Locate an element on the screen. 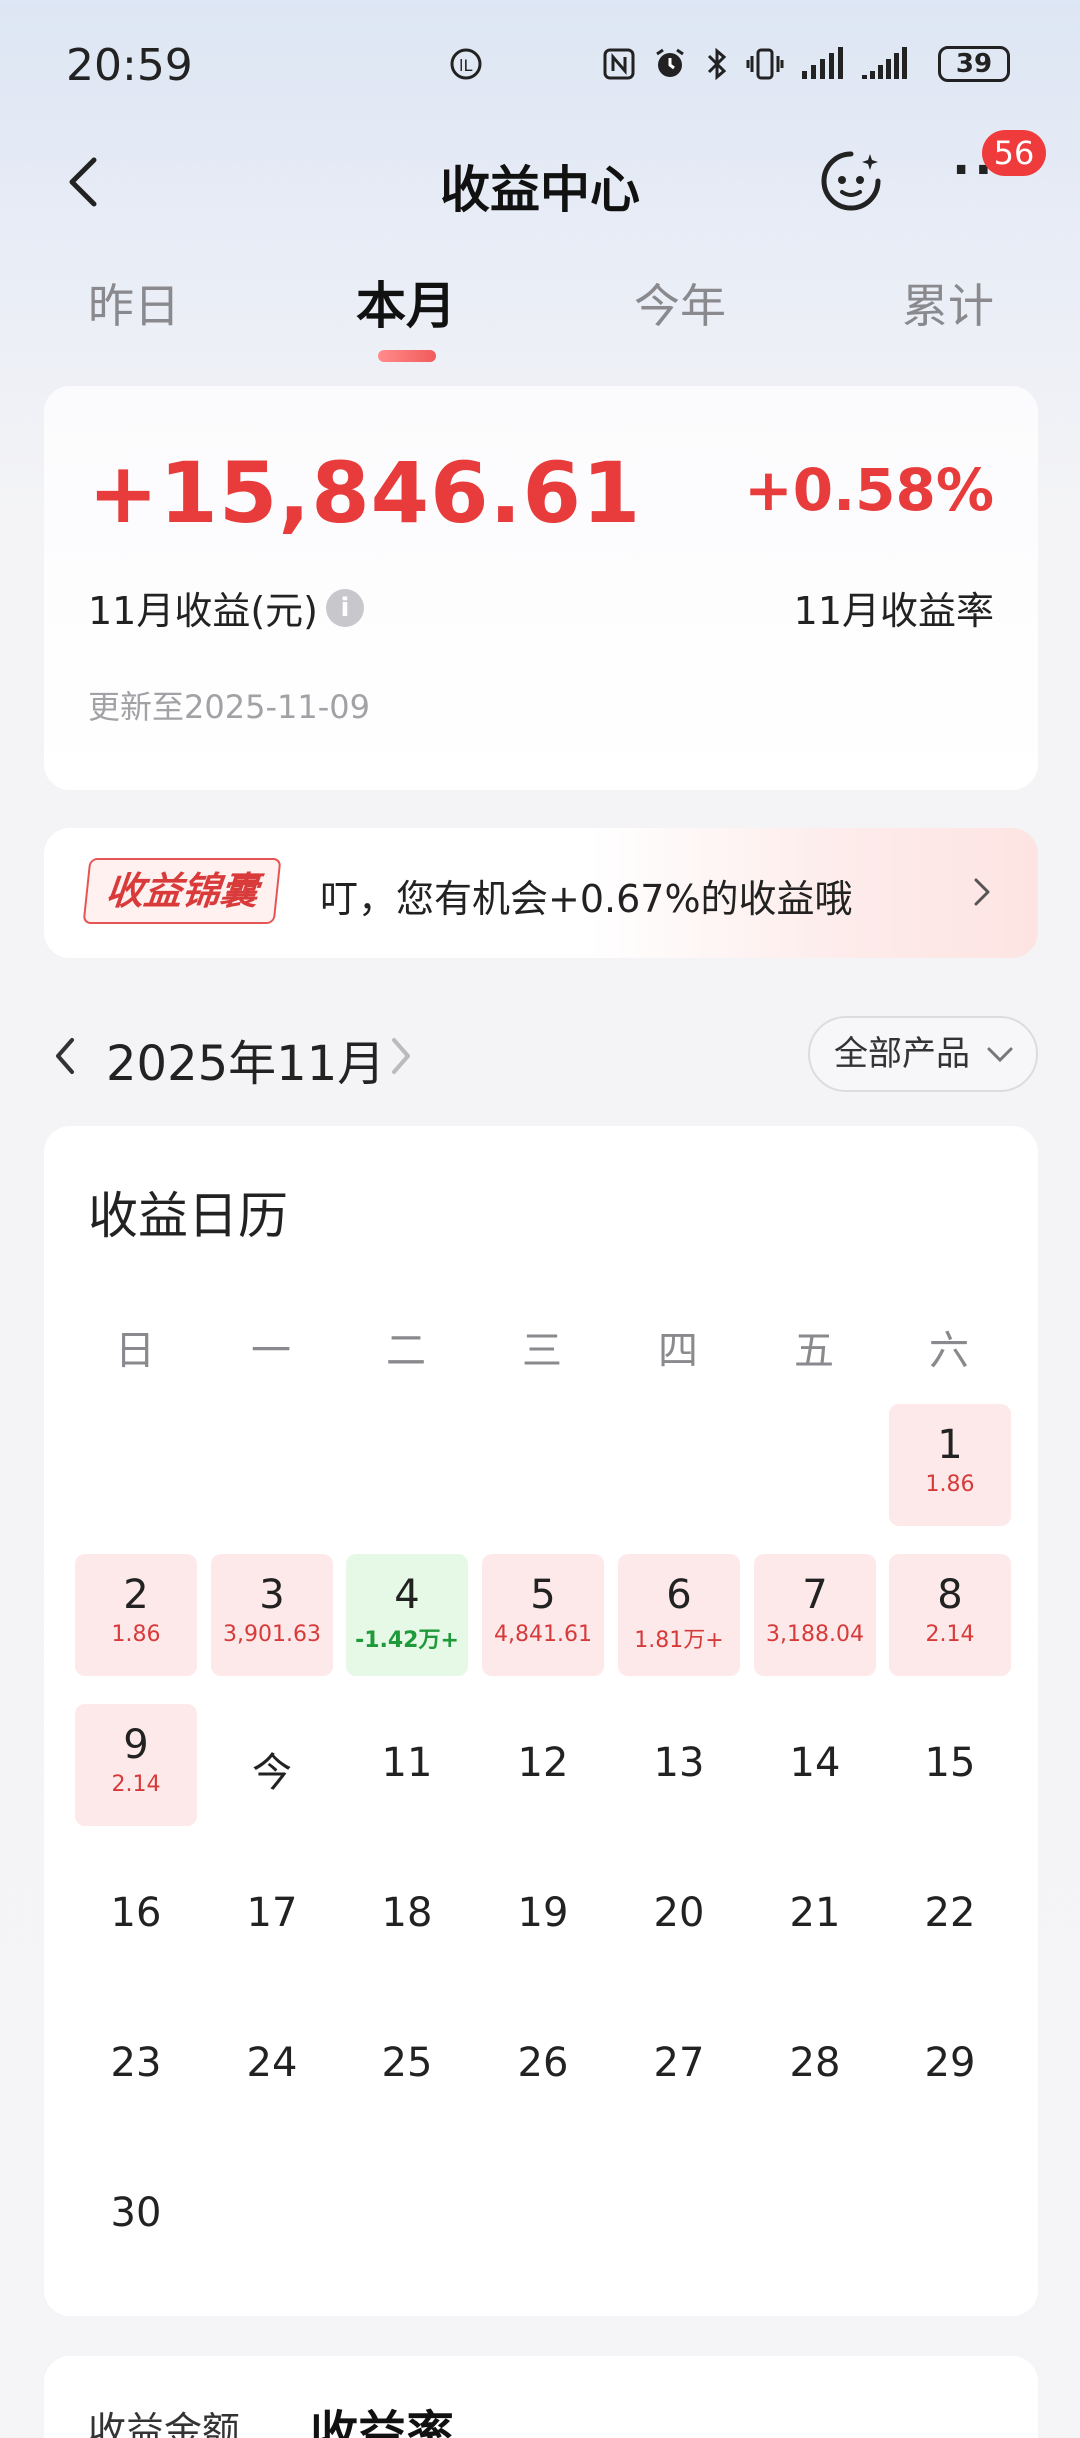 This screenshot has width=1080, height=2438. chart-card: 收益金额 收益率 is located at coordinates (541, 2397).